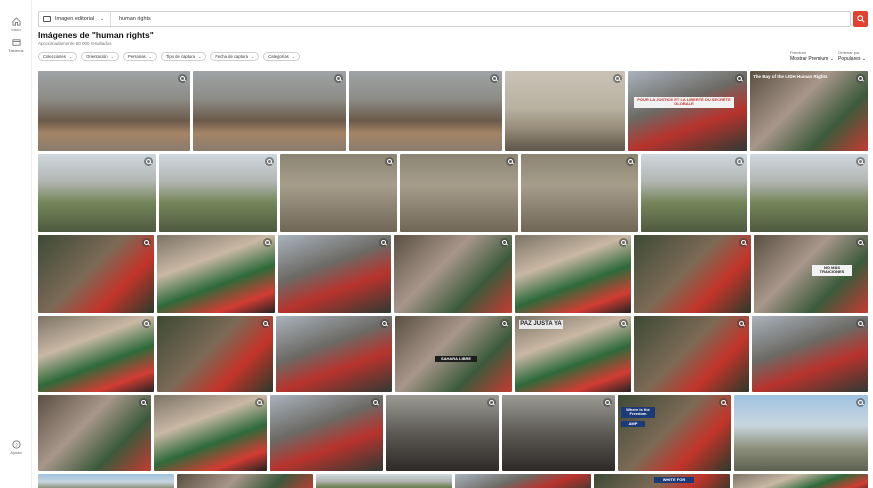 This screenshot has width=873, height=488. What do you see at coordinates (282, 56) in the screenshot?
I see `filter-categories: Categorías ⌄` at bounding box center [282, 56].